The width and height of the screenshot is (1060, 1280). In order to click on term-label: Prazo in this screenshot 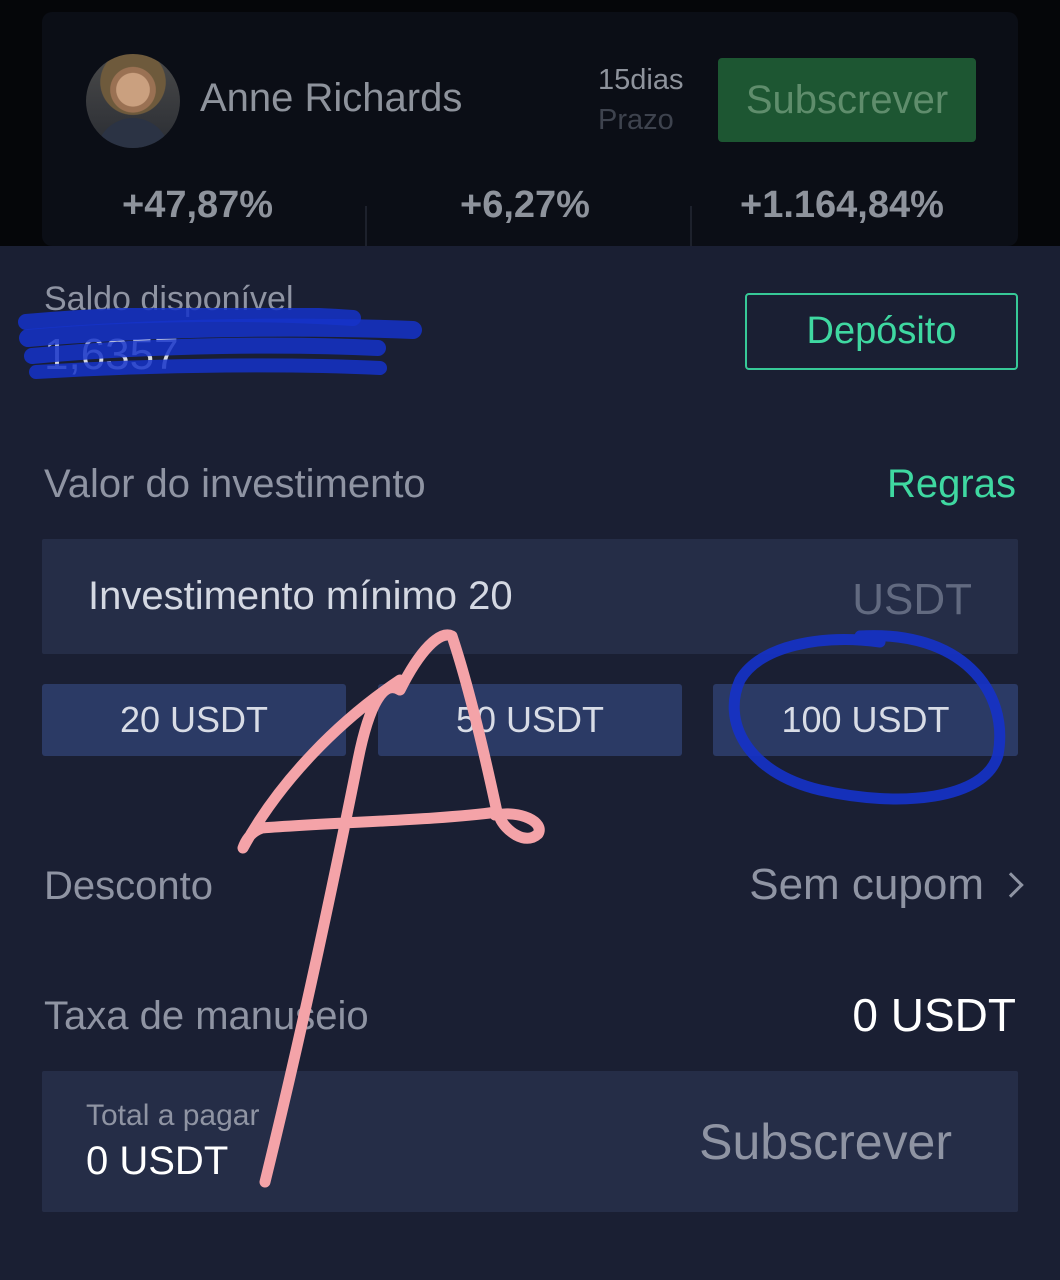, I will do `click(636, 120)`.